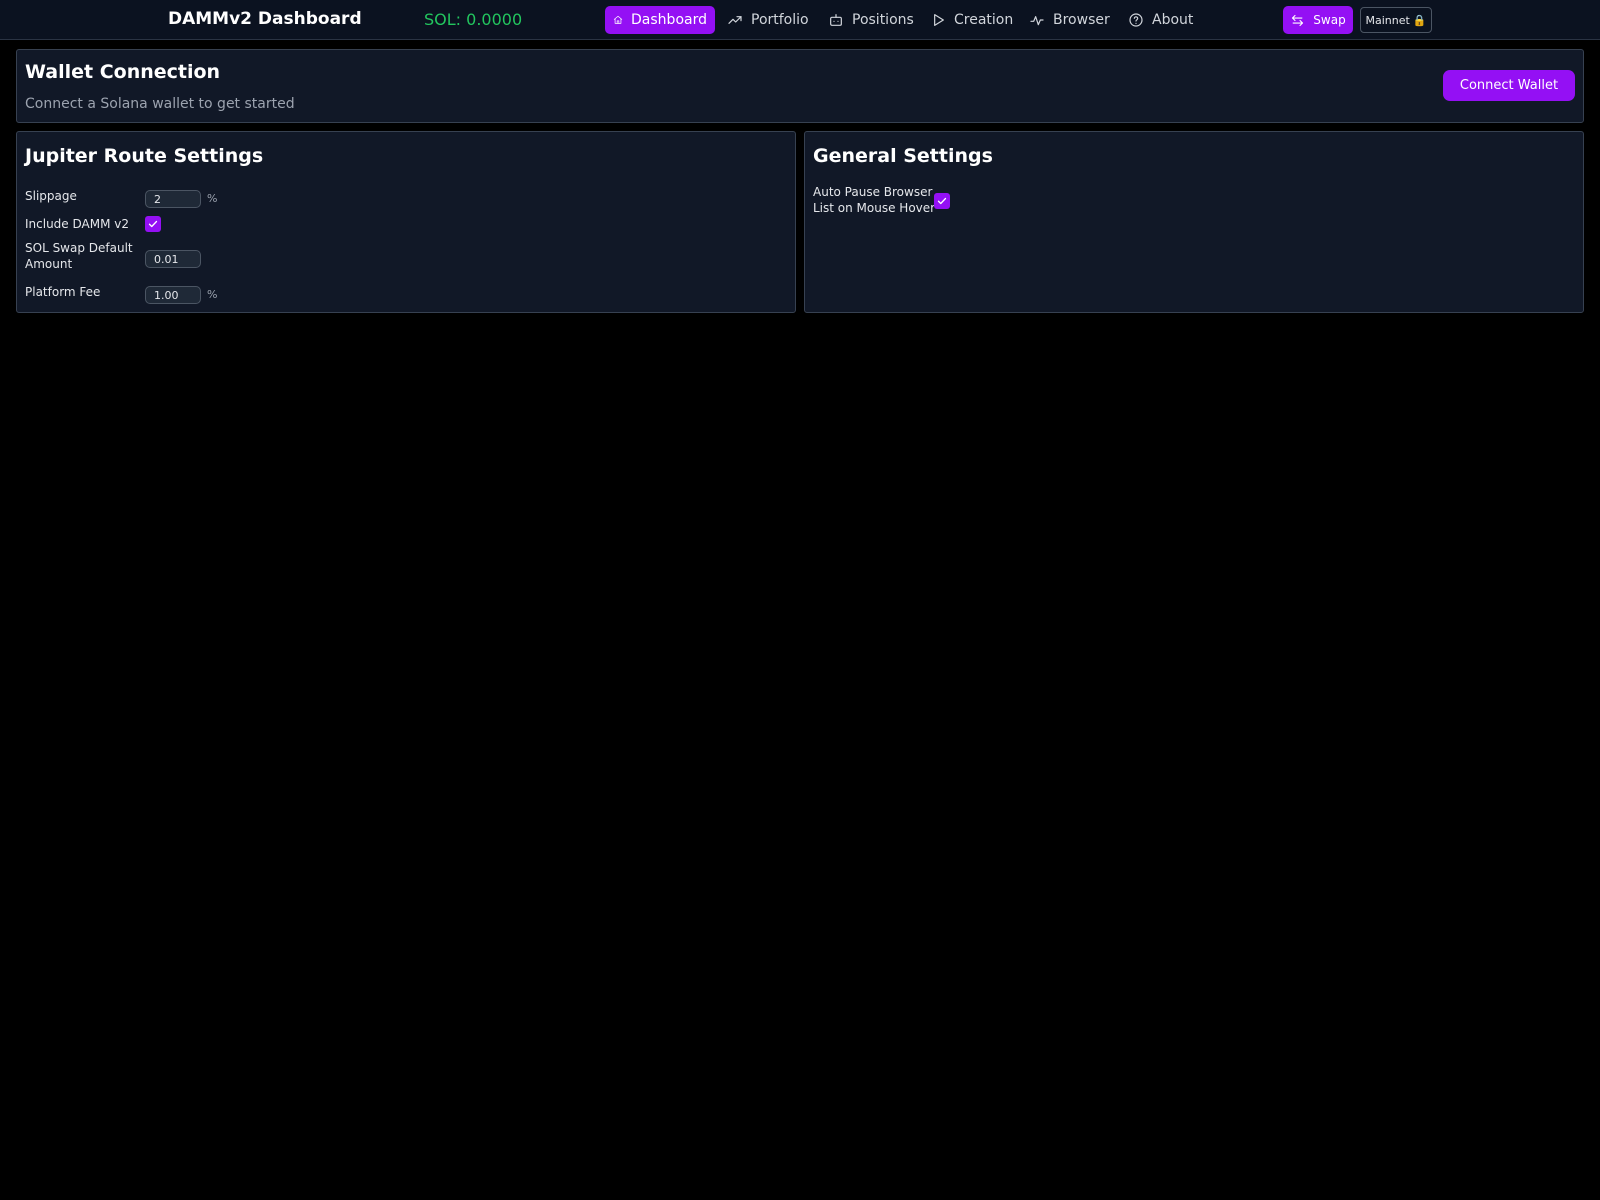 Image resolution: width=1600 pixels, height=1200 pixels. I want to click on auto-pause-label: Auto Pause Browser List on Mouse Hover, so click(874, 200).